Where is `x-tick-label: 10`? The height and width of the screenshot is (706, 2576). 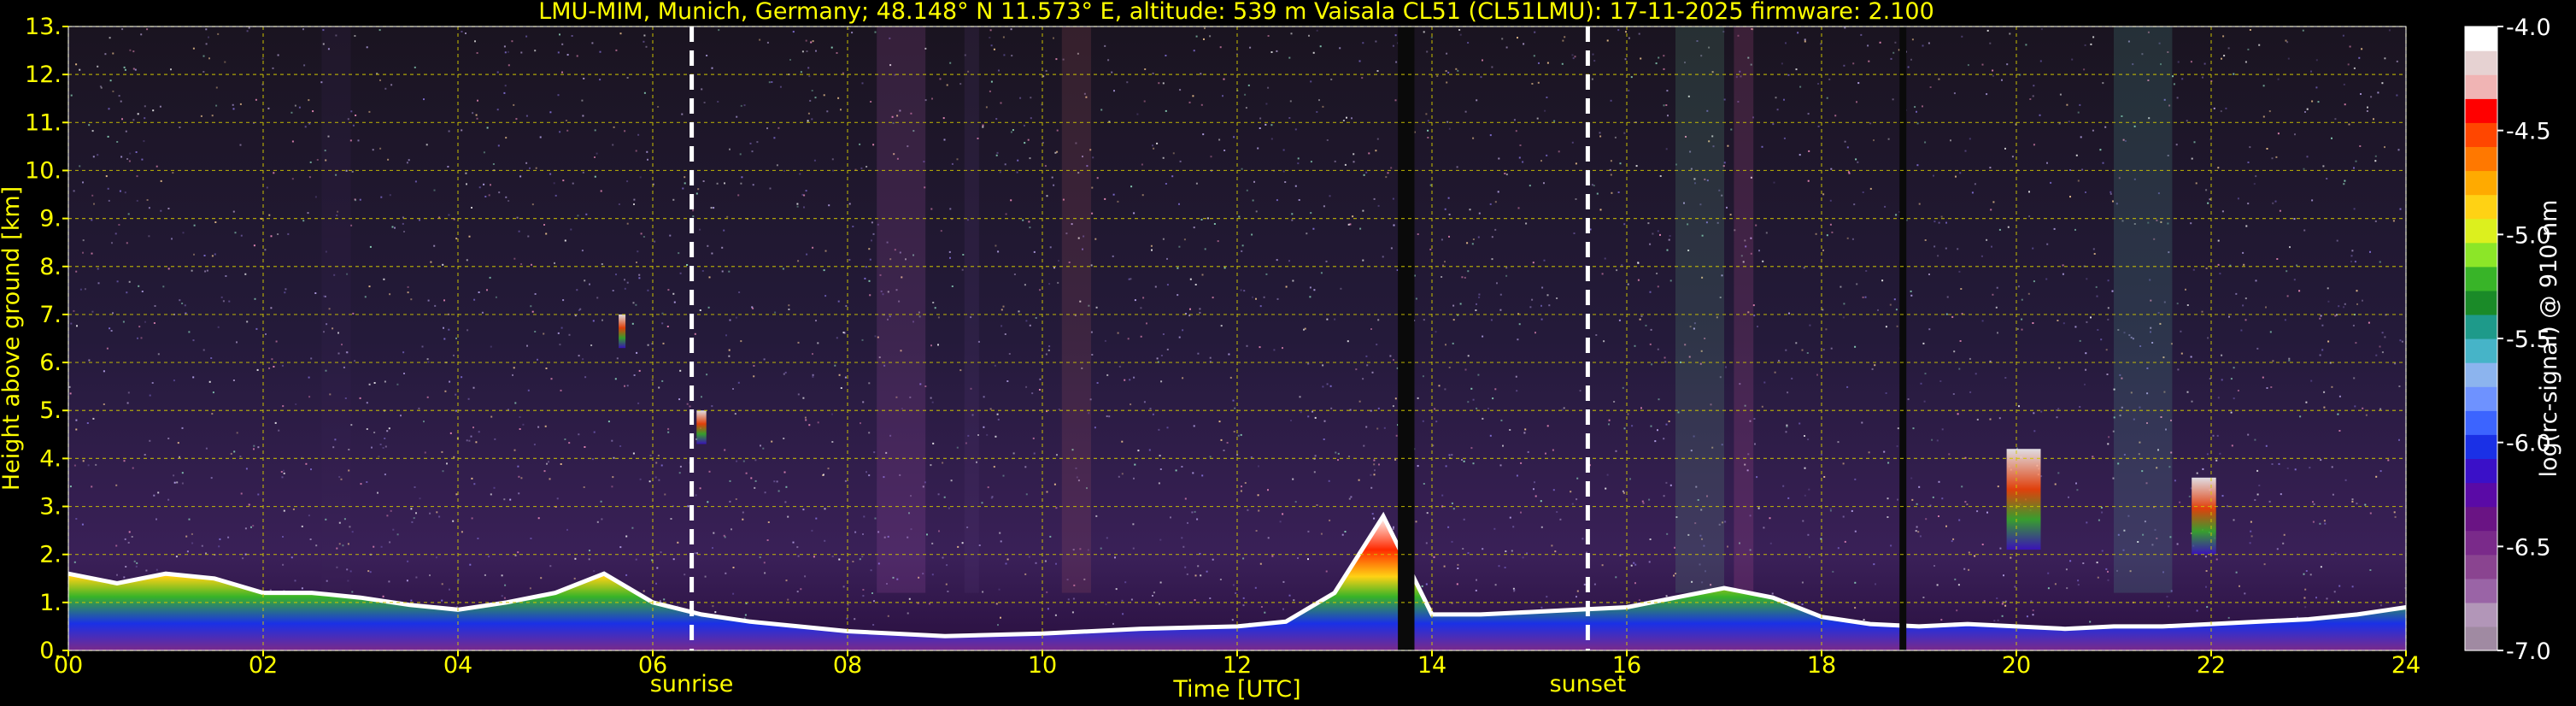
x-tick-label: 10 is located at coordinates (1042, 665).